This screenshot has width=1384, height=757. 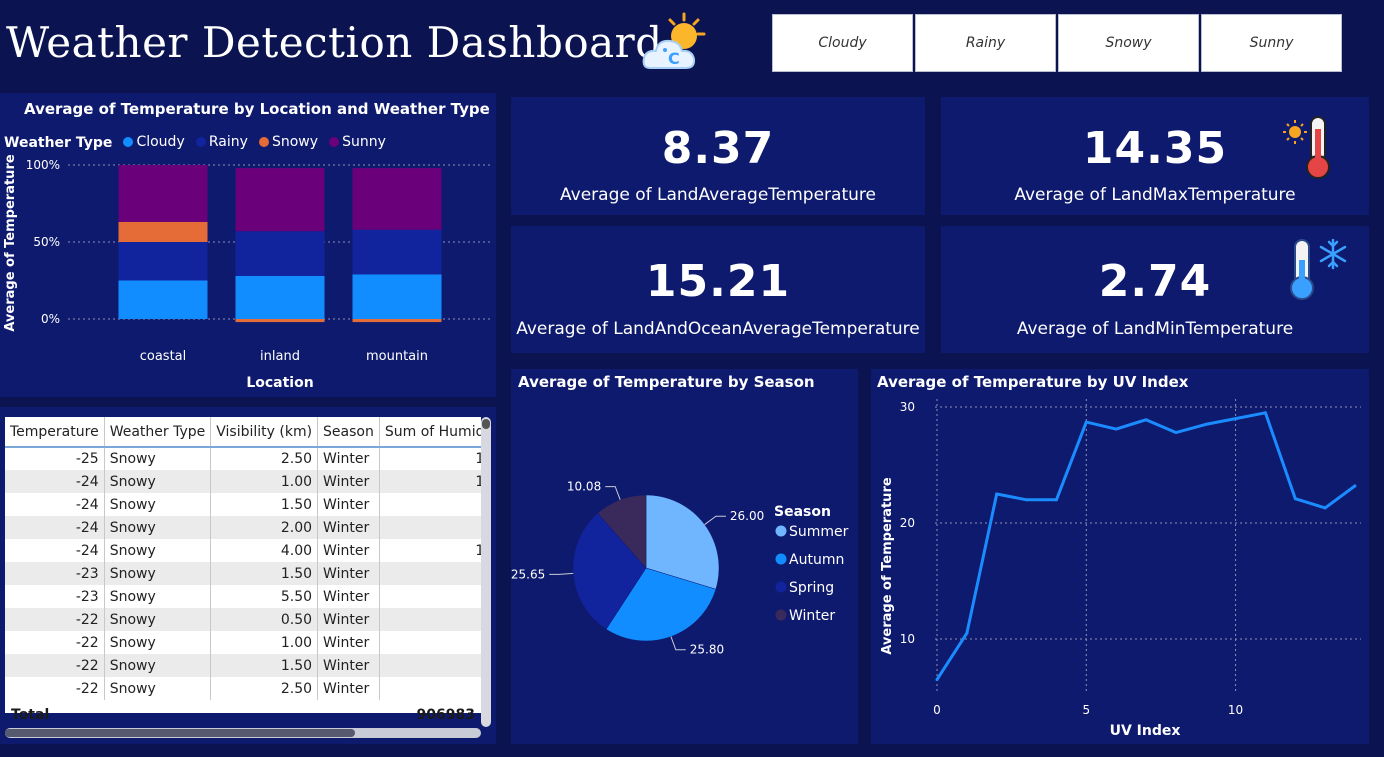 What do you see at coordinates (221, 142) in the screenshot?
I see `legend-item-rainy: Rainy` at bounding box center [221, 142].